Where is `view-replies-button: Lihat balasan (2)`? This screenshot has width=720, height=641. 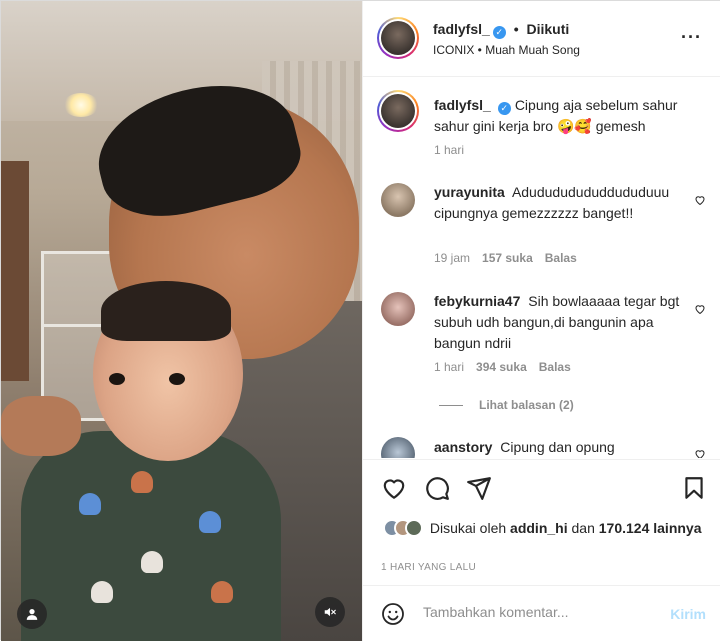 view-replies-button: Lihat balasan (2) is located at coordinates (506, 405).